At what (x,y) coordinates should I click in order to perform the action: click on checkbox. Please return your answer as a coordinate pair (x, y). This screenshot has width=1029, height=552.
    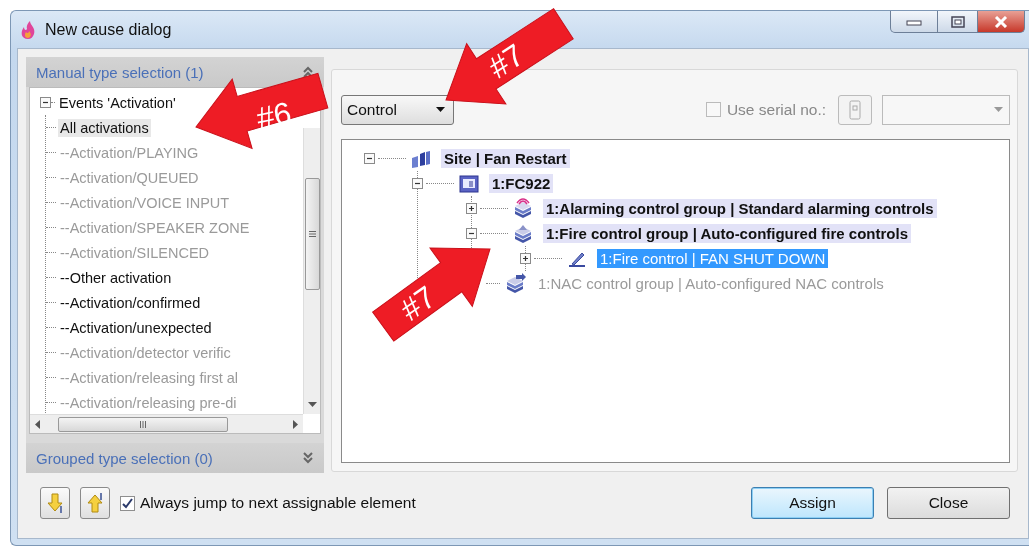
    Looking at the image, I should click on (127, 503).